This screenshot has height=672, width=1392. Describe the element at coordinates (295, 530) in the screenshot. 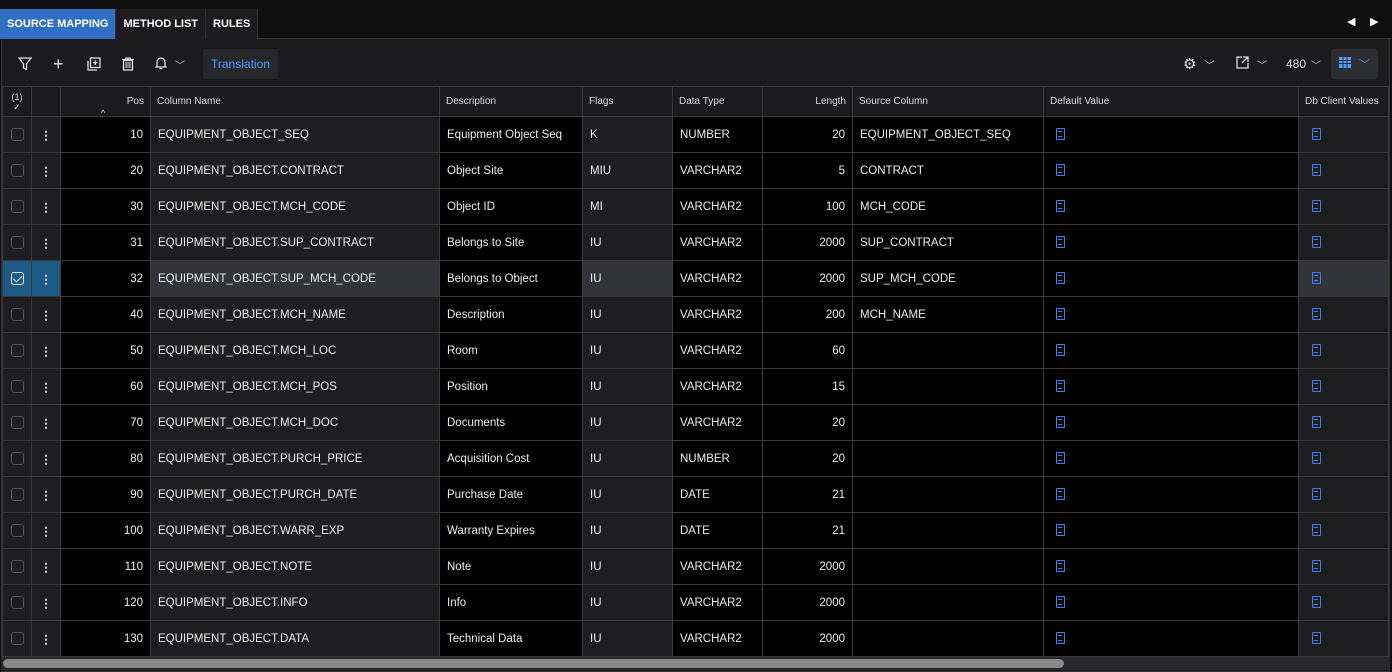

I see `cell-column-name: EQUIPMENT_OBJECT.WARR_EXP` at that location.